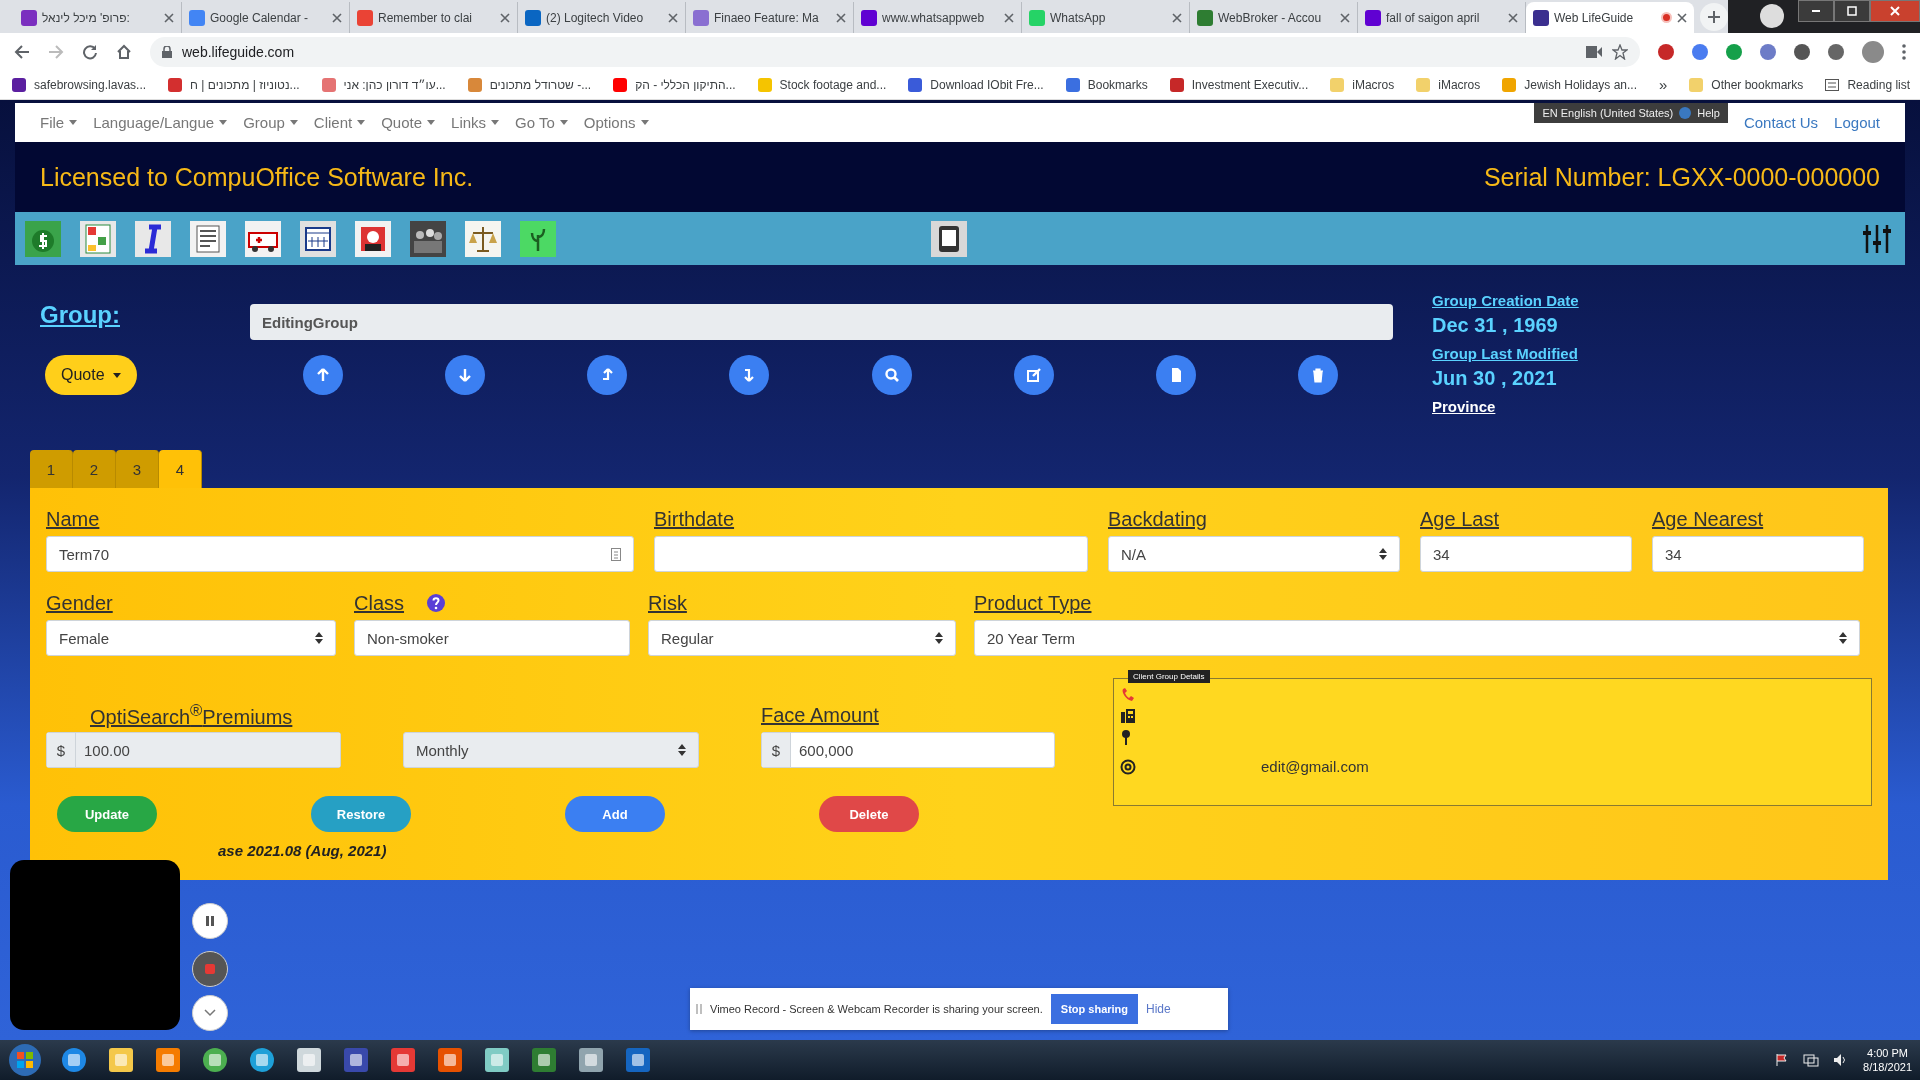  Describe the element at coordinates (145, 315) in the screenshot. I see `group-link: Group:` at that location.